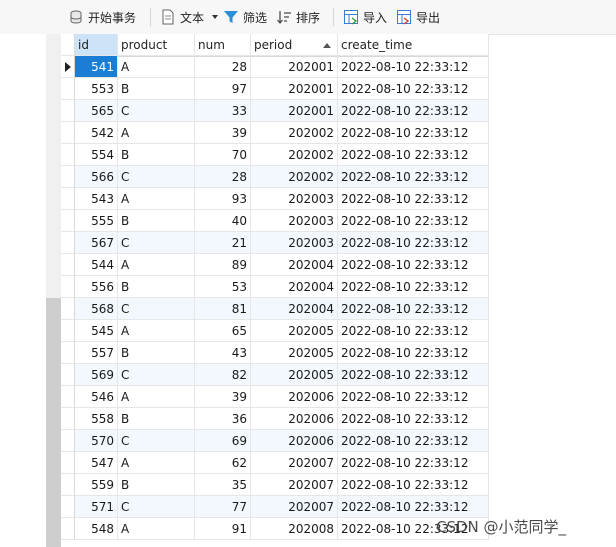  What do you see at coordinates (275, 309) in the screenshot?
I see `table-row: 568 C 81 202004 2022-08-10 22:33:12` at bounding box center [275, 309].